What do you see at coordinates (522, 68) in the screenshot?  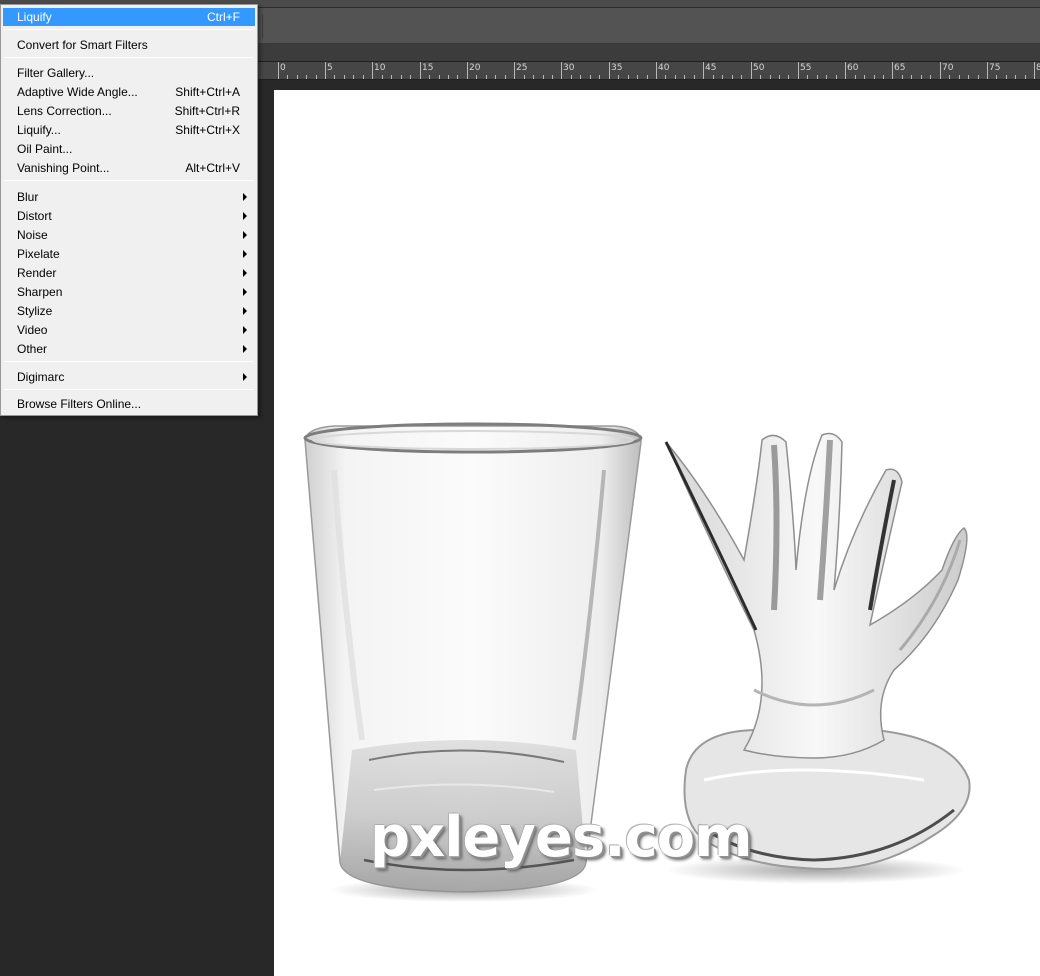 I see `ruler-label: 25` at bounding box center [522, 68].